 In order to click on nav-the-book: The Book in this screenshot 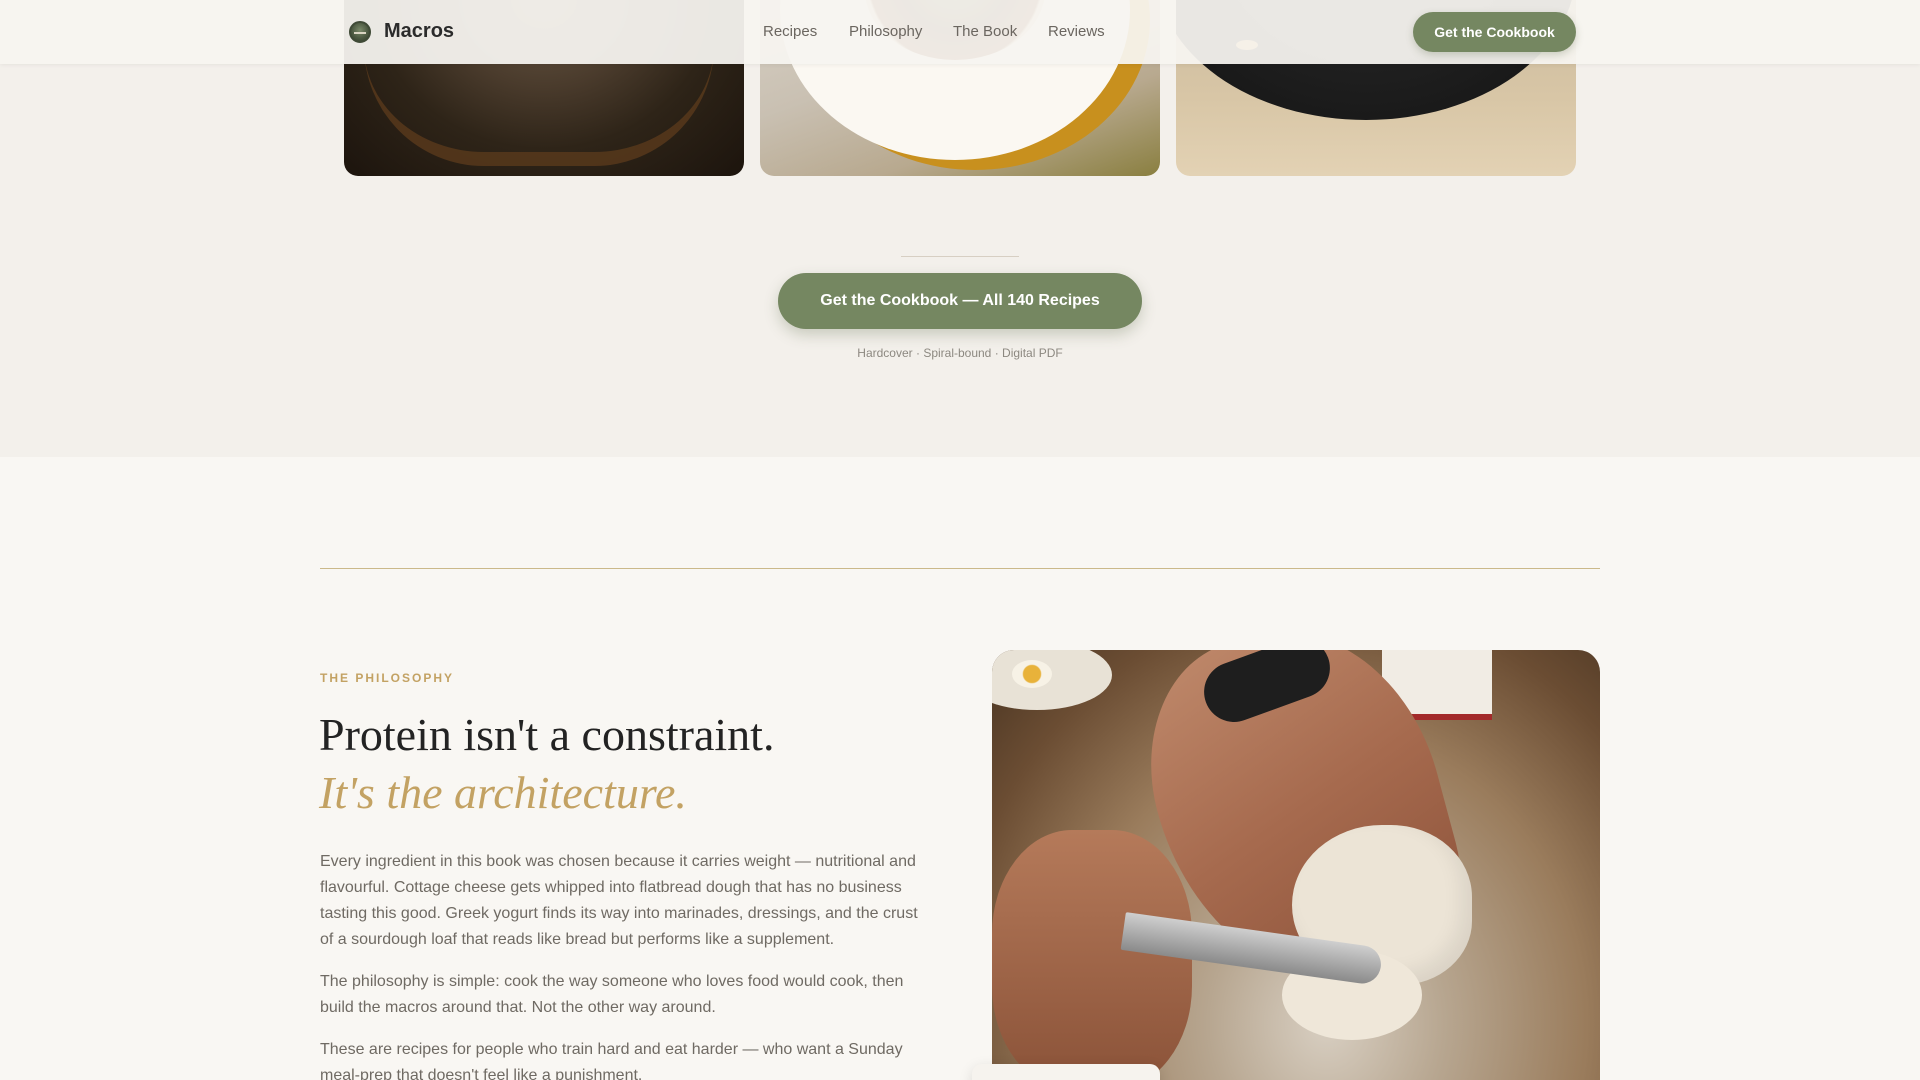, I will do `click(985, 31)`.